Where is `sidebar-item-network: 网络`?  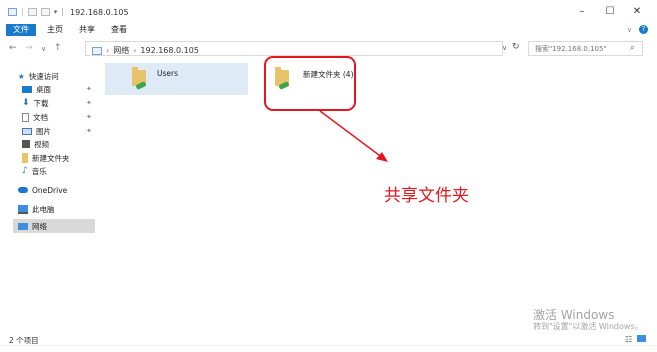
sidebar-item-network: 网络 is located at coordinates (32, 226).